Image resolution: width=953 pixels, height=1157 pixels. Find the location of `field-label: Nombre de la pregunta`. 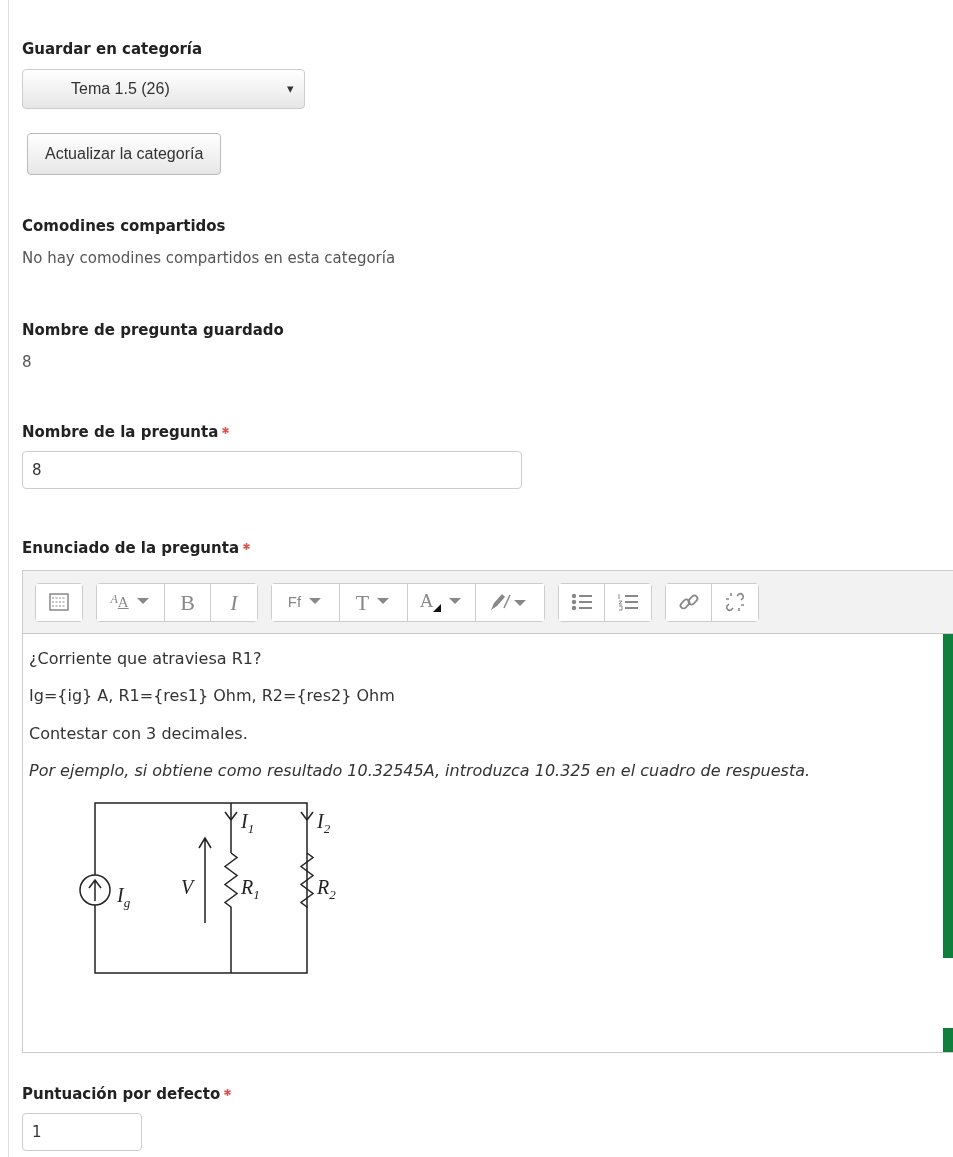

field-label: Nombre de la pregunta is located at coordinates (120, 432).